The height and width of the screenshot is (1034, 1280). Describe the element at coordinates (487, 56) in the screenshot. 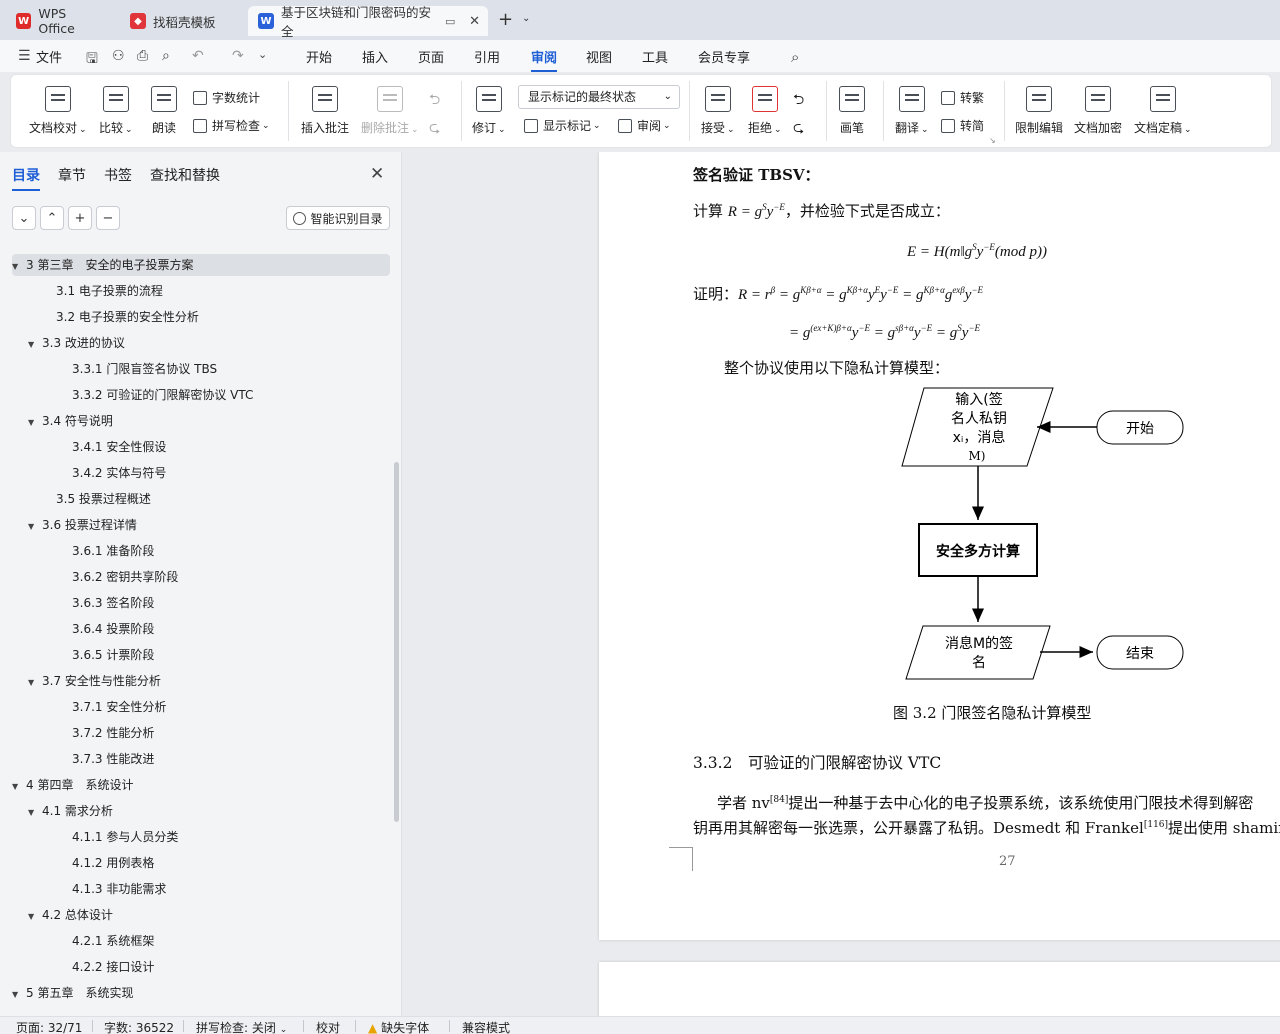

I see `menu-references: 引用` at that location.